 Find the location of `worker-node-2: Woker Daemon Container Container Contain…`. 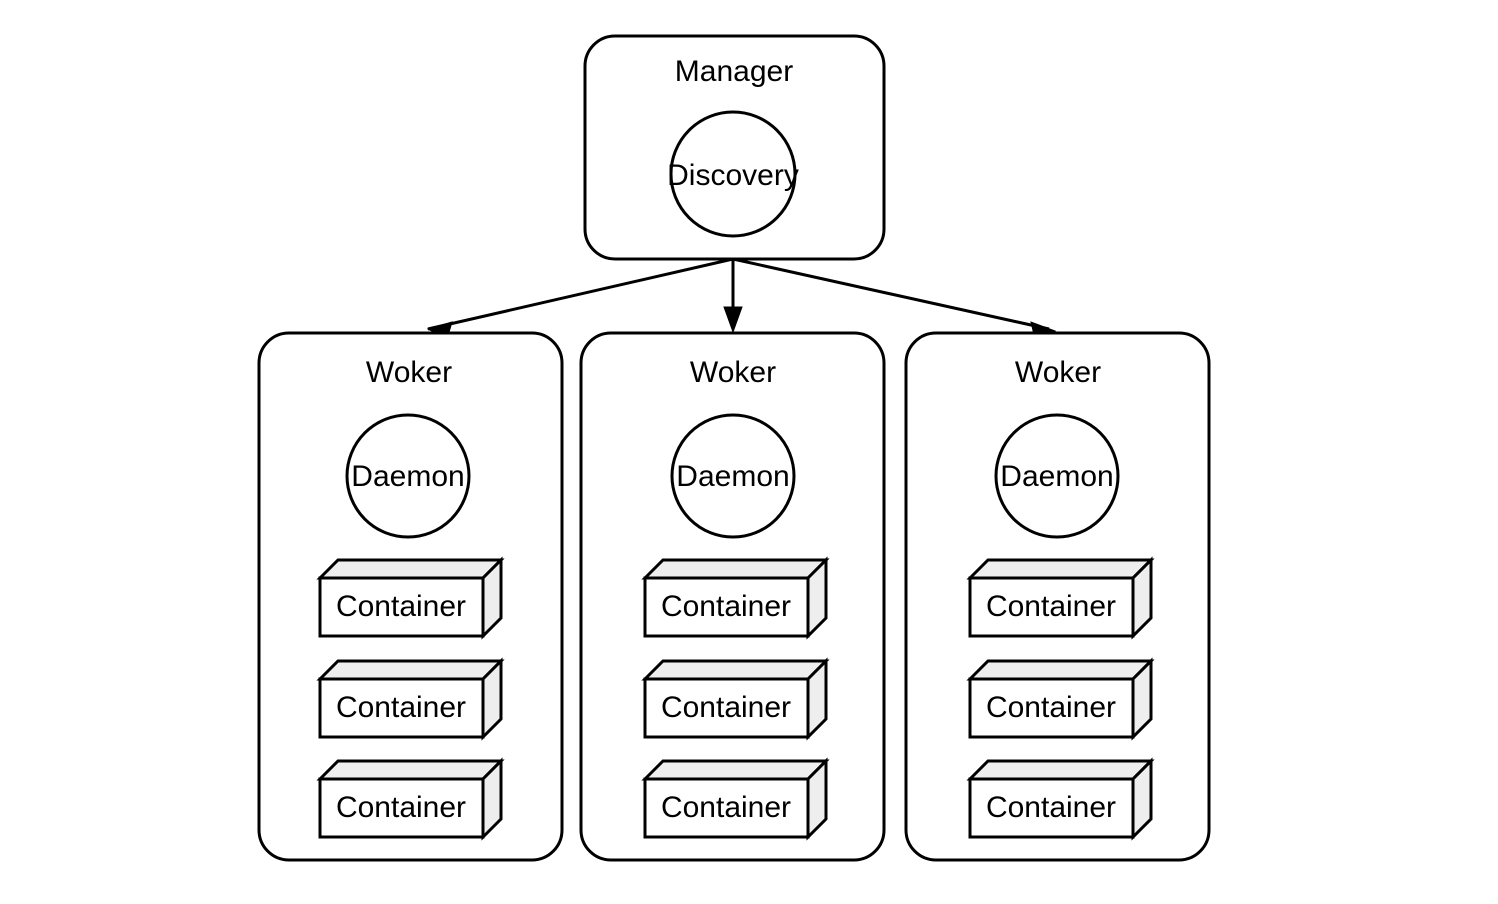

worker-node-2: Woker Daemon Container Container Contain… is located at coordinates (732, 596).